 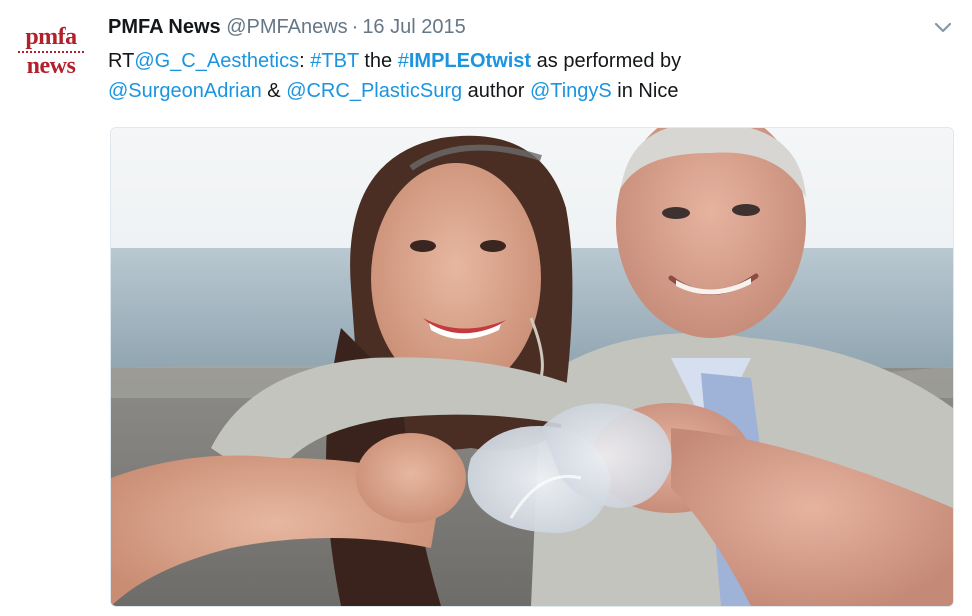 What do you see at coordinates (645, 91) in the screenshot?
I see `text-in-nice: in Nice` at bounding box center [645, 91].